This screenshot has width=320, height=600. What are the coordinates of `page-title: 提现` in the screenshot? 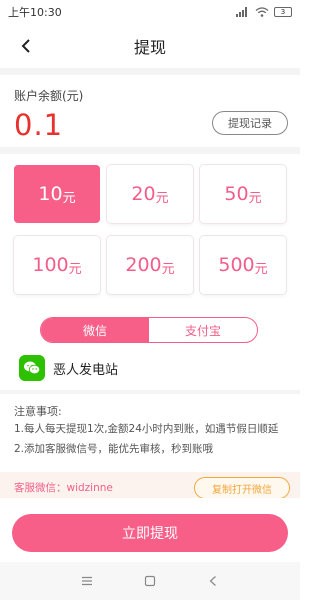 It's located at (149, 47).